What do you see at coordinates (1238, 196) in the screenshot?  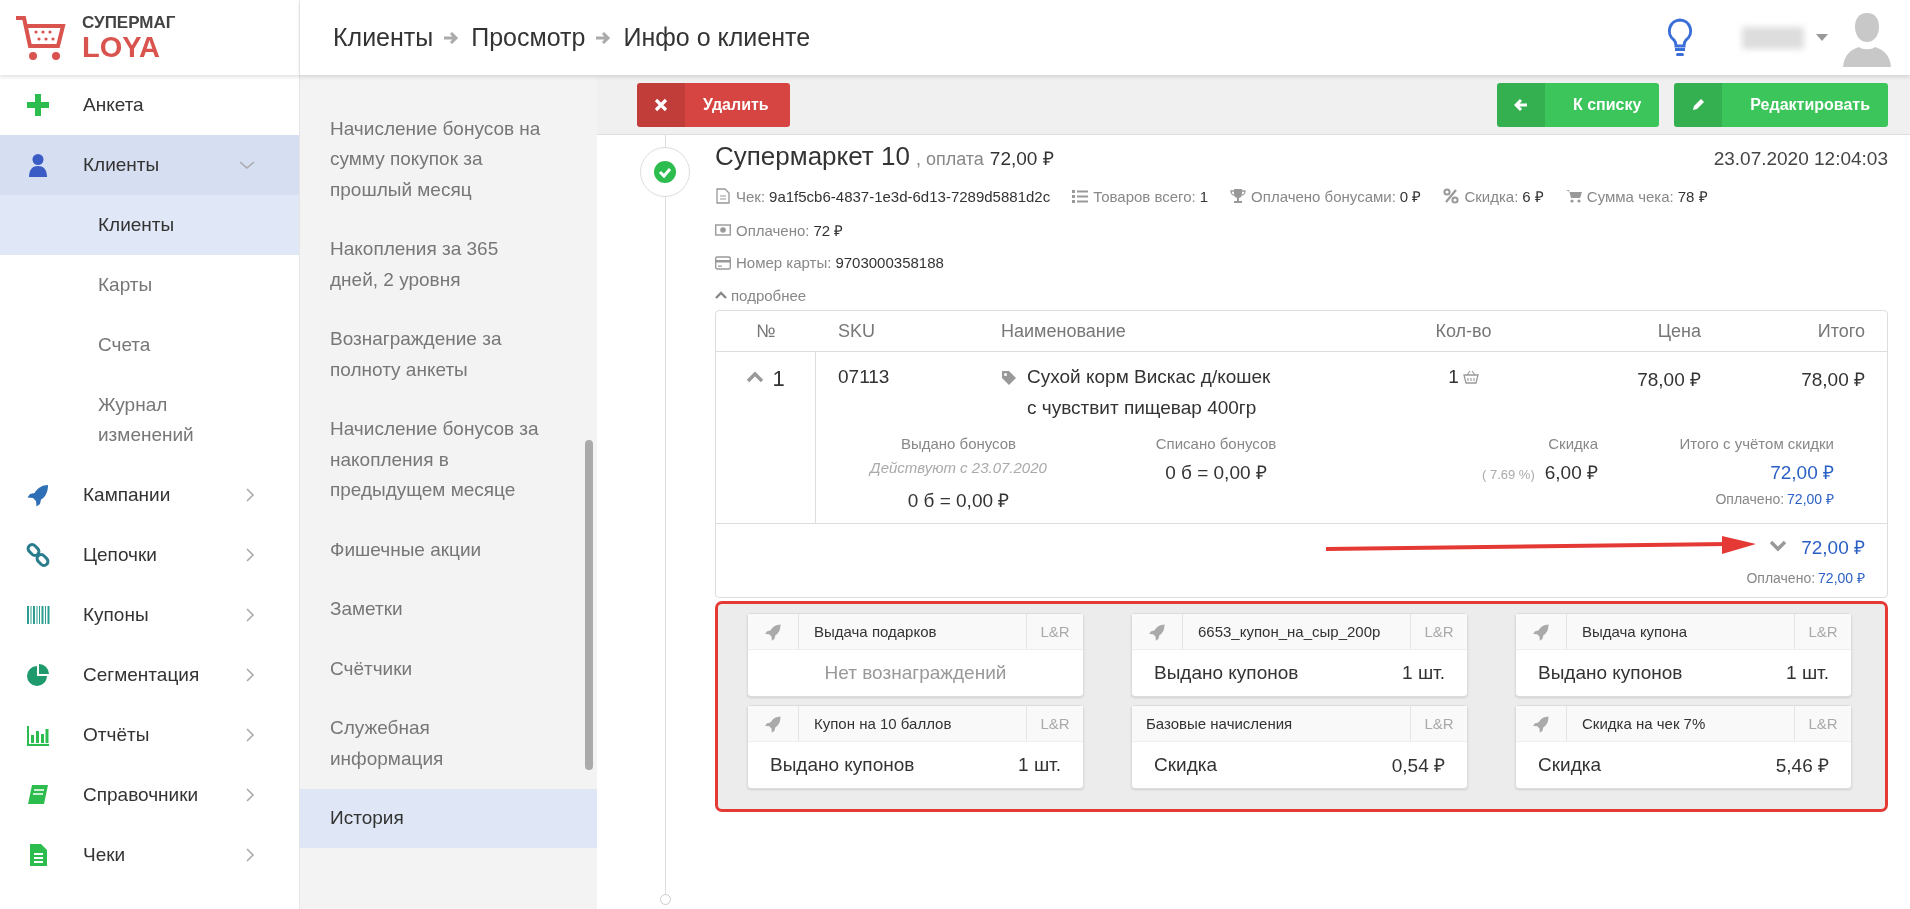 I see `trophy-icon` at bounding box center [1238, 196].